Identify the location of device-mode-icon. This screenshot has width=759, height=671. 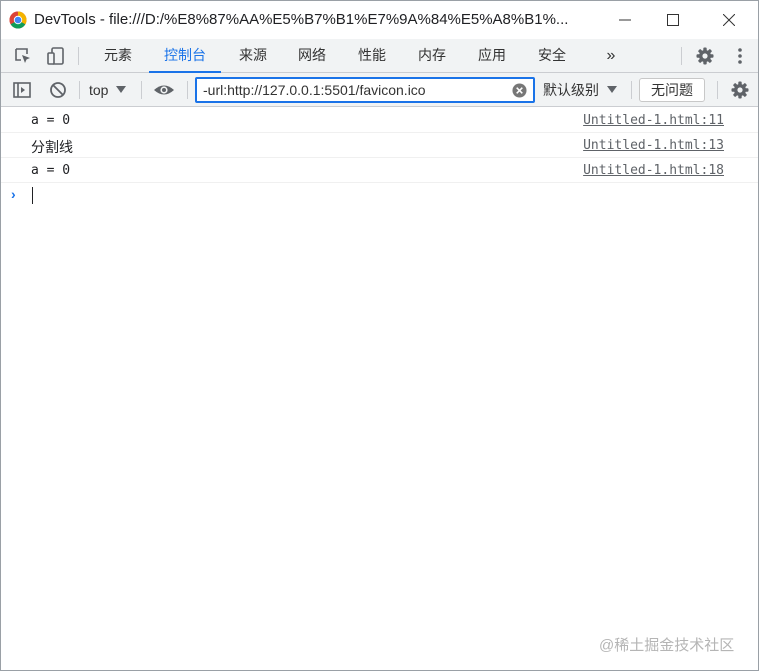
(55, 56).